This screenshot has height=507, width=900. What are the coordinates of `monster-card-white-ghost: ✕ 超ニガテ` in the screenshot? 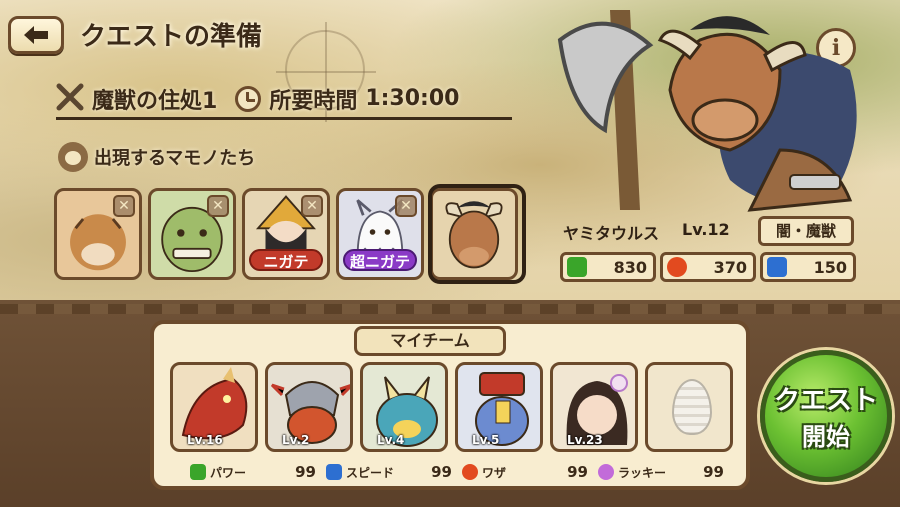 It's located at (380, 234).